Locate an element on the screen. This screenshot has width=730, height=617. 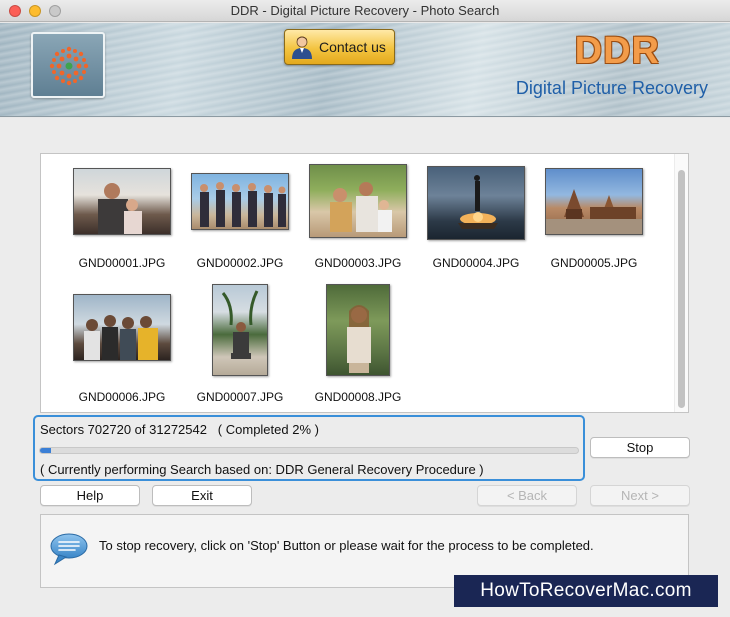
photo-item: GND00001.JPG is located at coordinates (122, 219).